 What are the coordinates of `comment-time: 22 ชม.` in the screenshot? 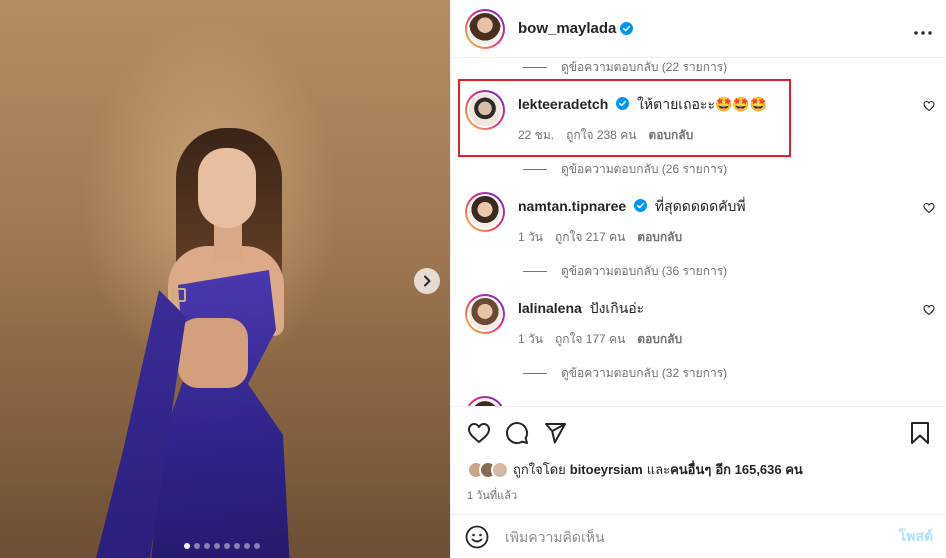 It's located at (536, 135).